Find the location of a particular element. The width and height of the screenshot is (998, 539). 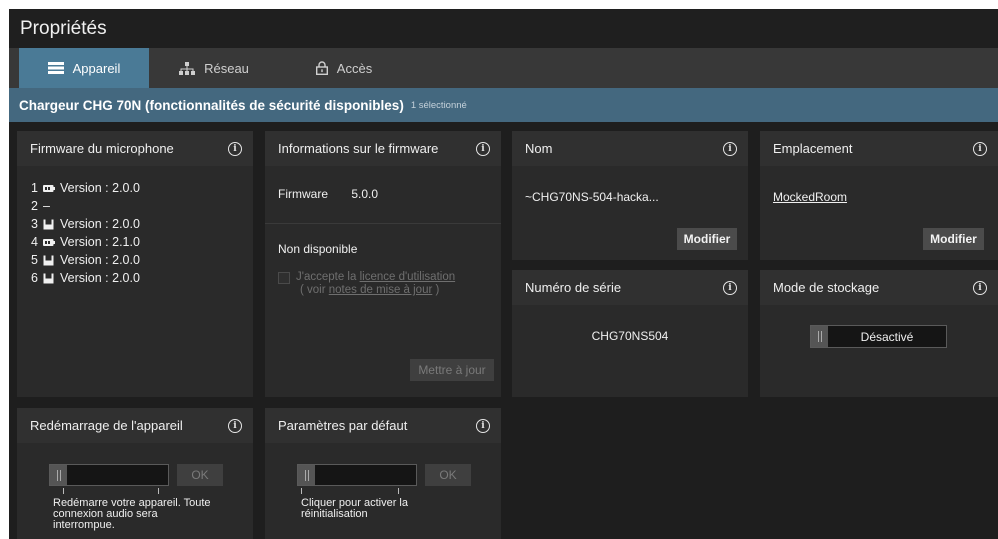

tab-acces: Accès is located at coordinates (344, 68).